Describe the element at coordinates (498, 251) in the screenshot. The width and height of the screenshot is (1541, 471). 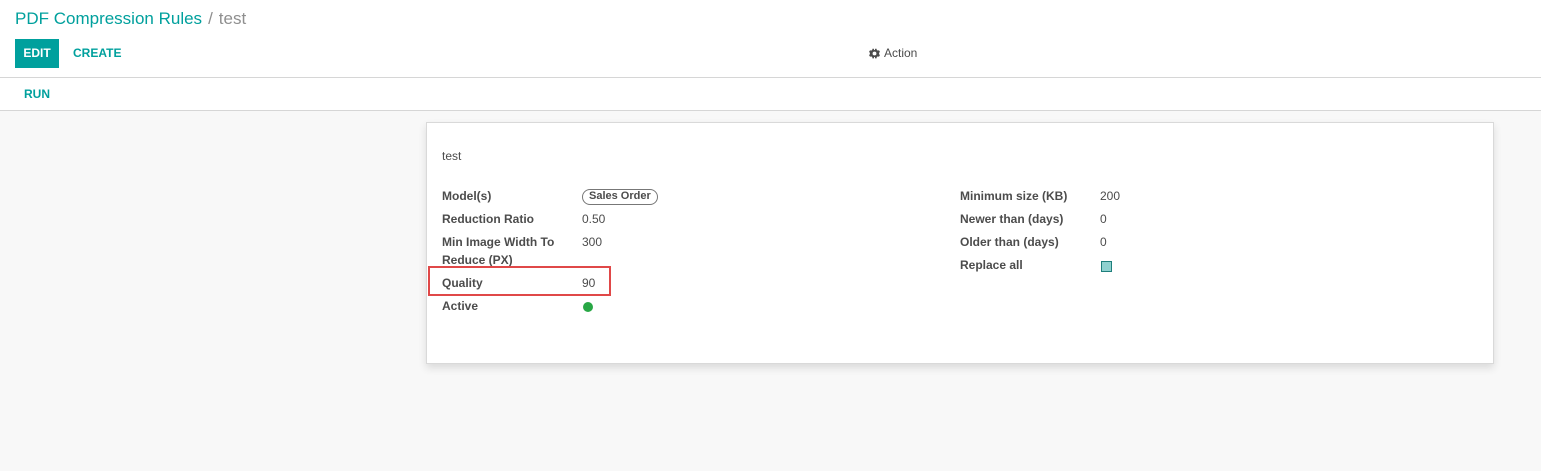
I see `min-image-width-label: Min Image Width To Reduce (PX)` at that location.